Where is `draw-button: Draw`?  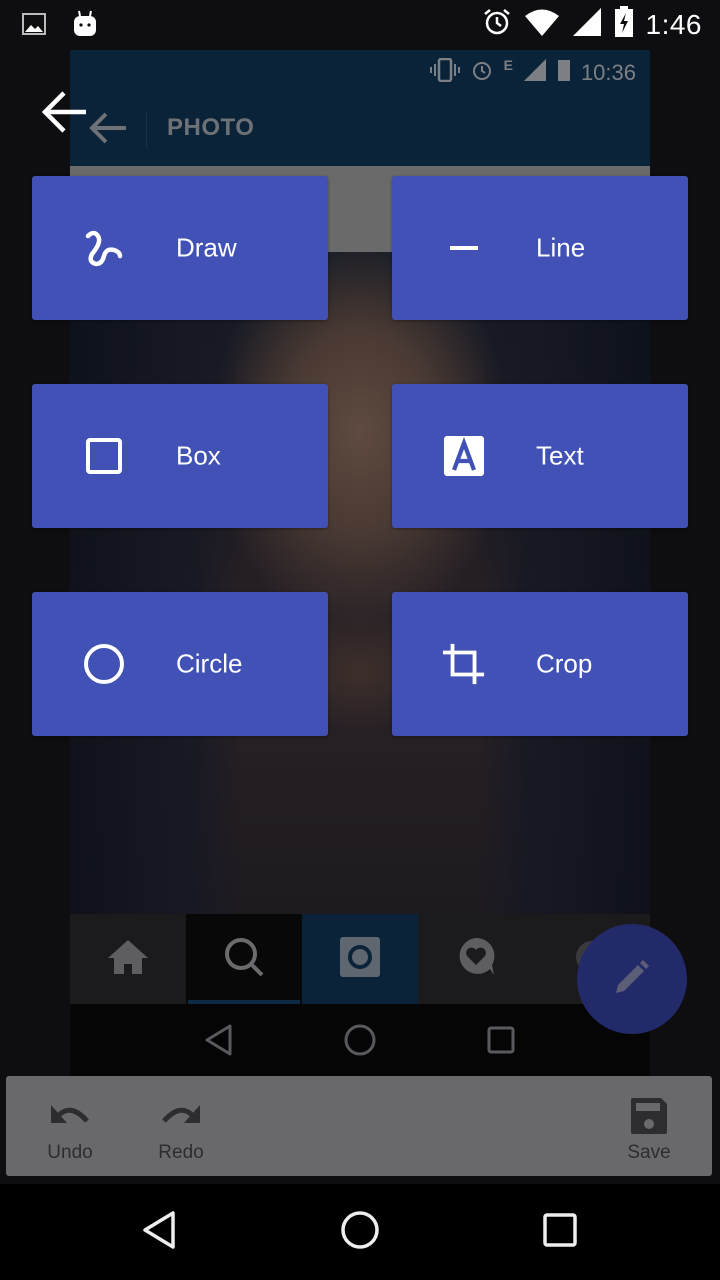 draw-button: Draw is located at coordinates (180, 248).